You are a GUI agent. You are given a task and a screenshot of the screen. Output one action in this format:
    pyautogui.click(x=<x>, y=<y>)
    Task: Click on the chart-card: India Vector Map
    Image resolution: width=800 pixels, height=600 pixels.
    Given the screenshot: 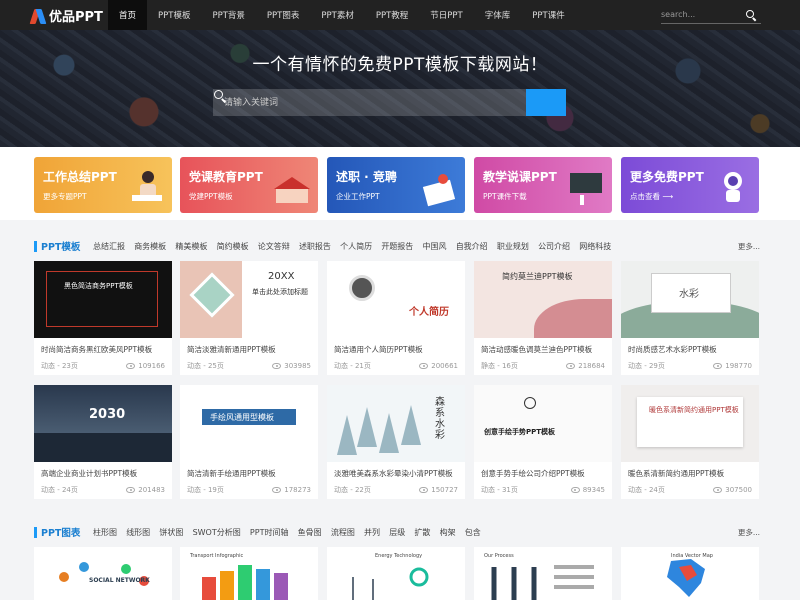 What is the action you would take?
    pyautogui.click(x=690, y=573)
    